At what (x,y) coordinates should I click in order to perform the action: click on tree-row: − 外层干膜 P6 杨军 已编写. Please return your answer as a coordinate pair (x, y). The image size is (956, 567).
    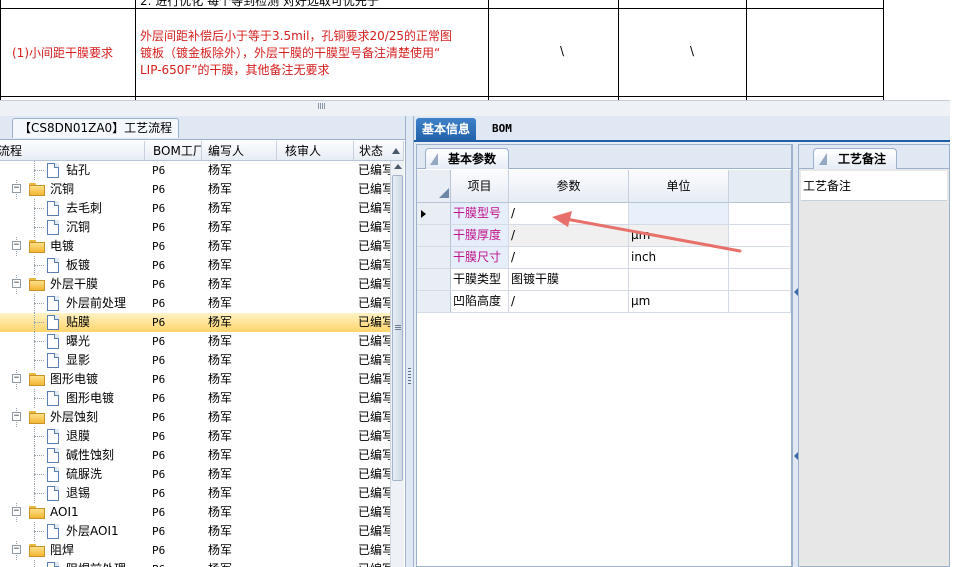
    Looking at the image, I should click on (195, 284).